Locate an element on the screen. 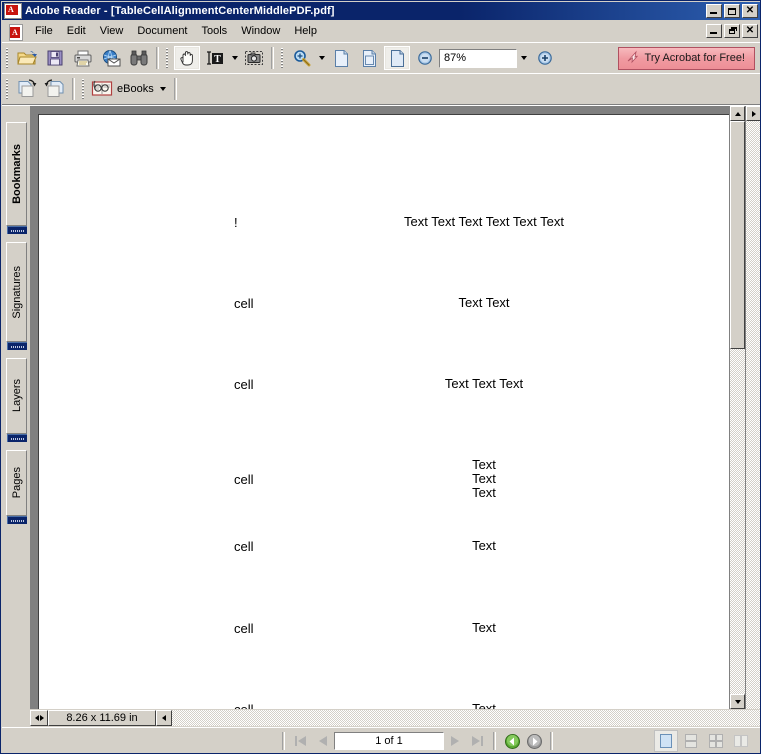  next-view-page-icon is located at coordinates (55, 89).